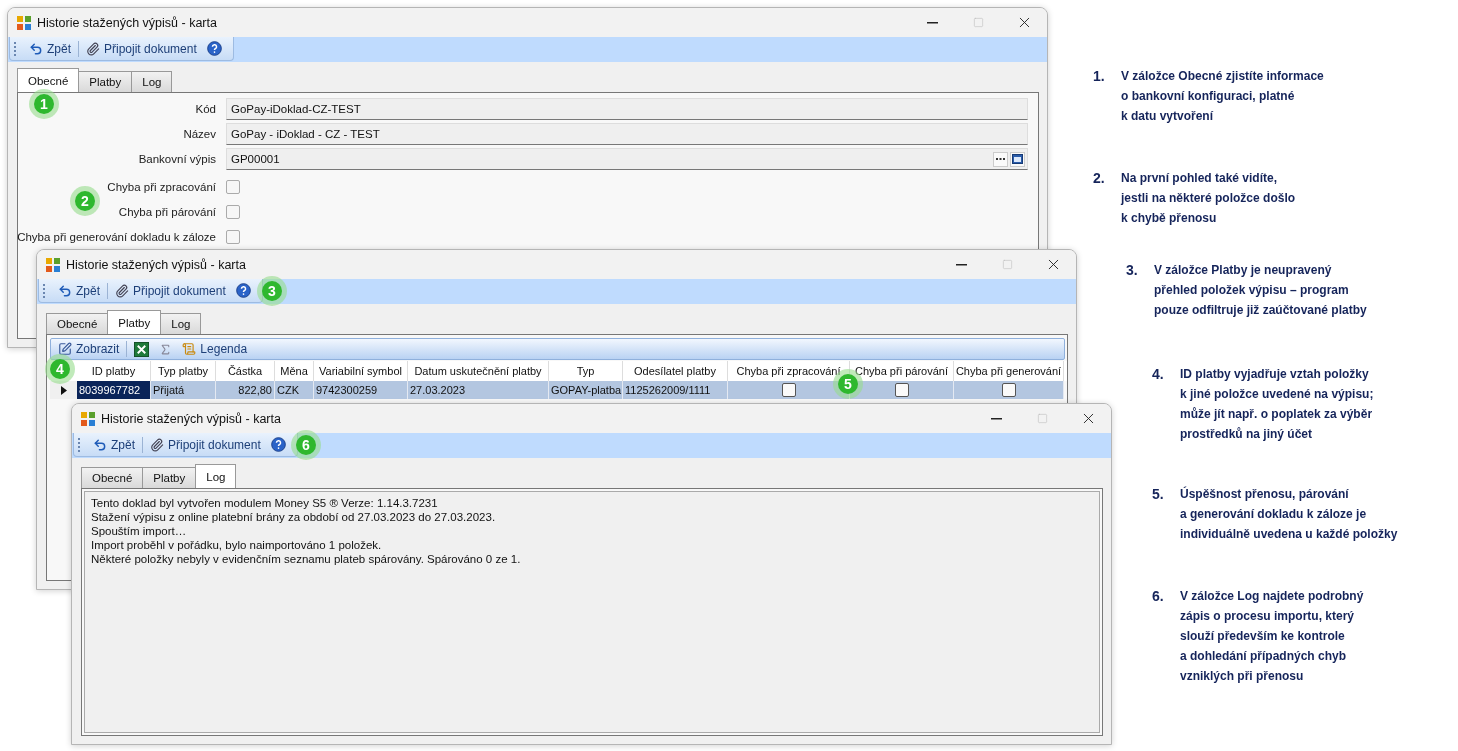  Describe the element at coordinates (361, 390) in the screenshot. I see `table-cell: 9742300259` at that location.